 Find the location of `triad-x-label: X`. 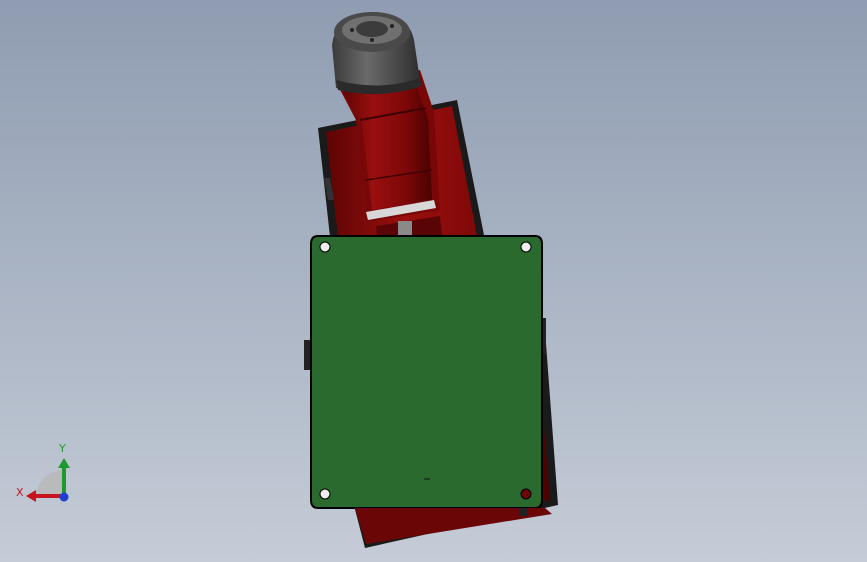

triad-x-label: X is located at coordinates (20, 492).